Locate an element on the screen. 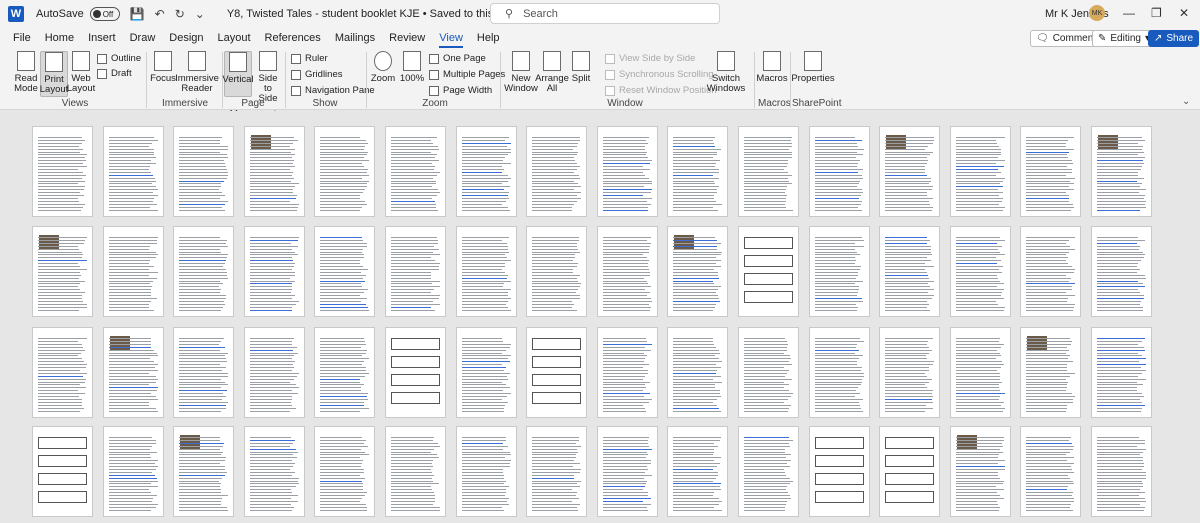 The image size is (1200, 523). collapse-ribbon-icon: ⌄ is located at coordinates (1186, 101).